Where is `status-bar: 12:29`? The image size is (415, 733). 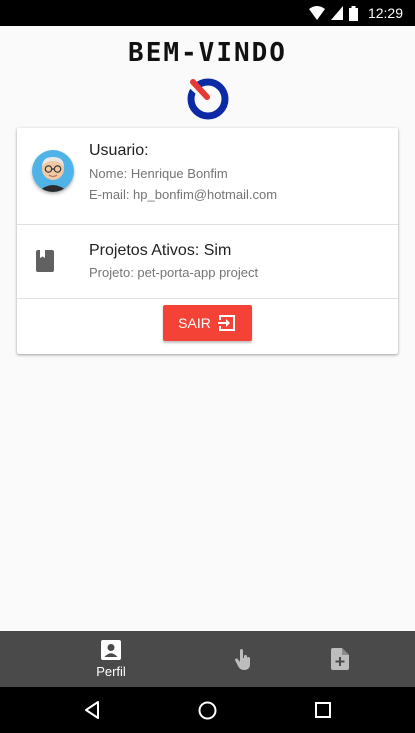 status-bar: 12:29 is located at coordinates (207, 13).